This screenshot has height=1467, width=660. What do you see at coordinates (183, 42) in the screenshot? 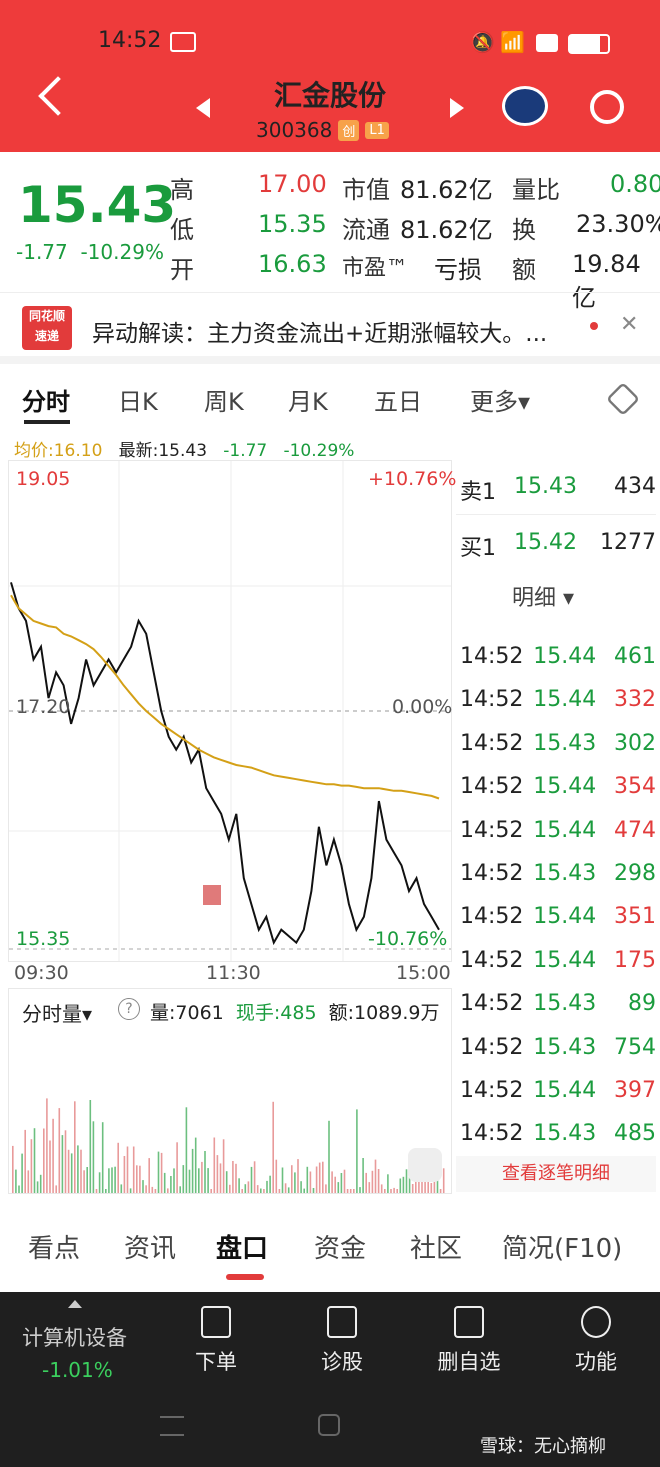
I see `chart-icon` at bounding box center [183, 42].